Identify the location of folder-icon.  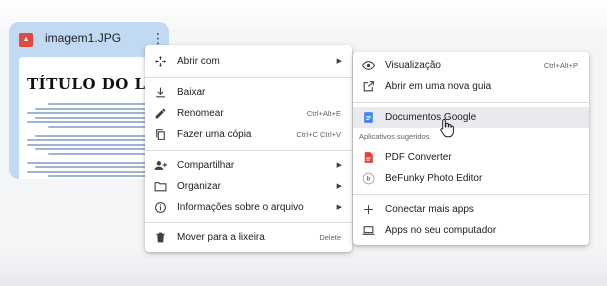
(160, 187).